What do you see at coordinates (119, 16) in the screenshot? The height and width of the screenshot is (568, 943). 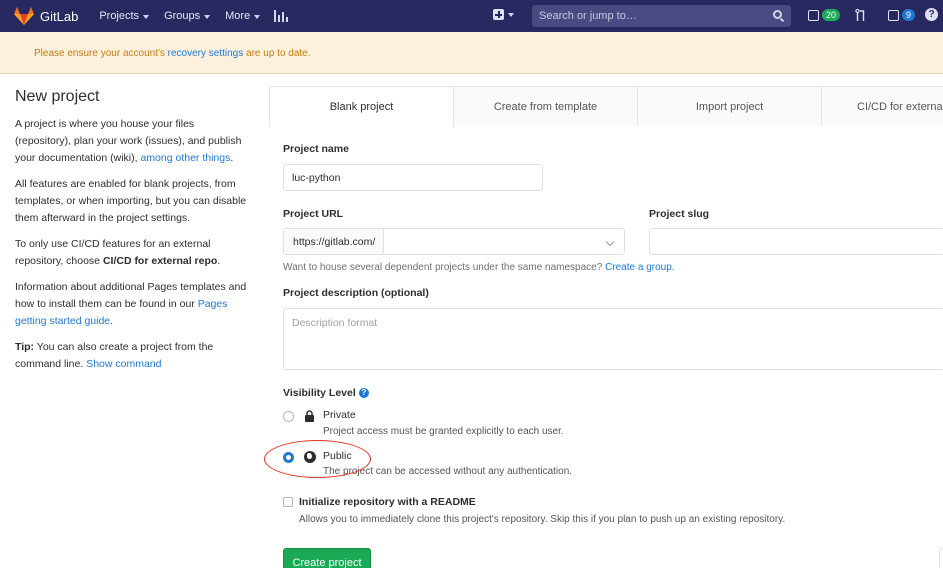 I see `nav-projects-label: Projects` at bounding box center [119, 16].